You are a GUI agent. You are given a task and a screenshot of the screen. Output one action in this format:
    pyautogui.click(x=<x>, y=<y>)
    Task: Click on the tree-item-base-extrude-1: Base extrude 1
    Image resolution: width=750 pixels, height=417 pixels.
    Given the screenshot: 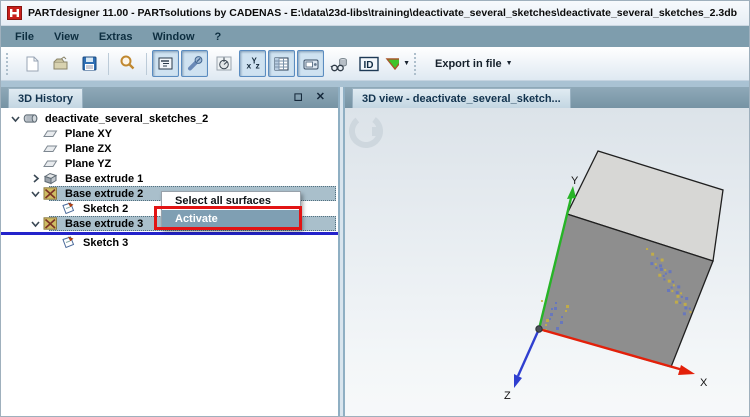 What is the action you would take?
    pyautogui.click(x=169, y=178)
    